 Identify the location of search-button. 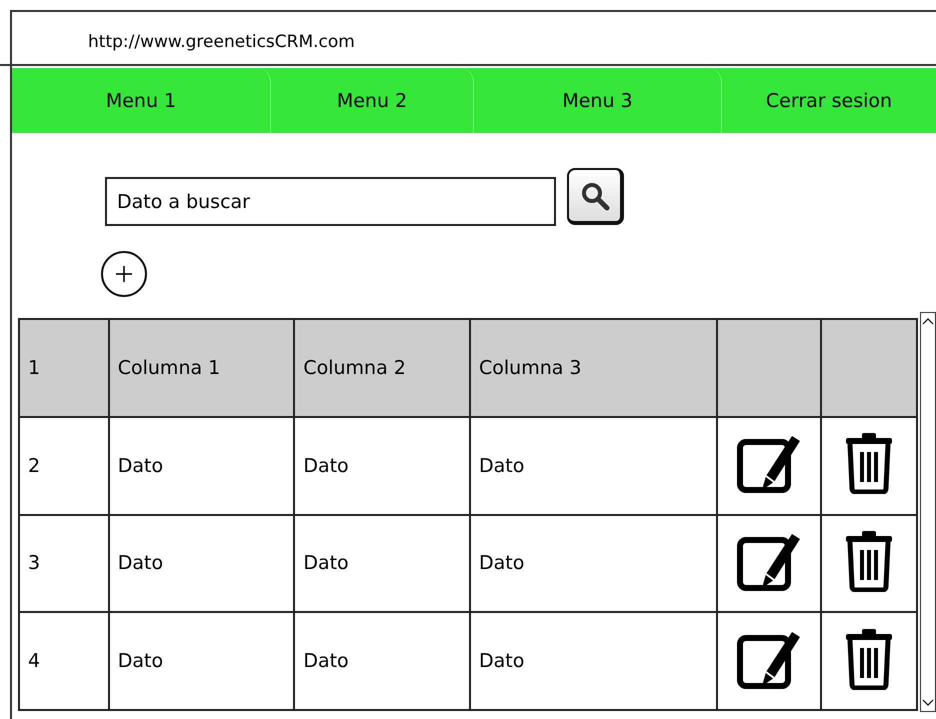
(595, 196).